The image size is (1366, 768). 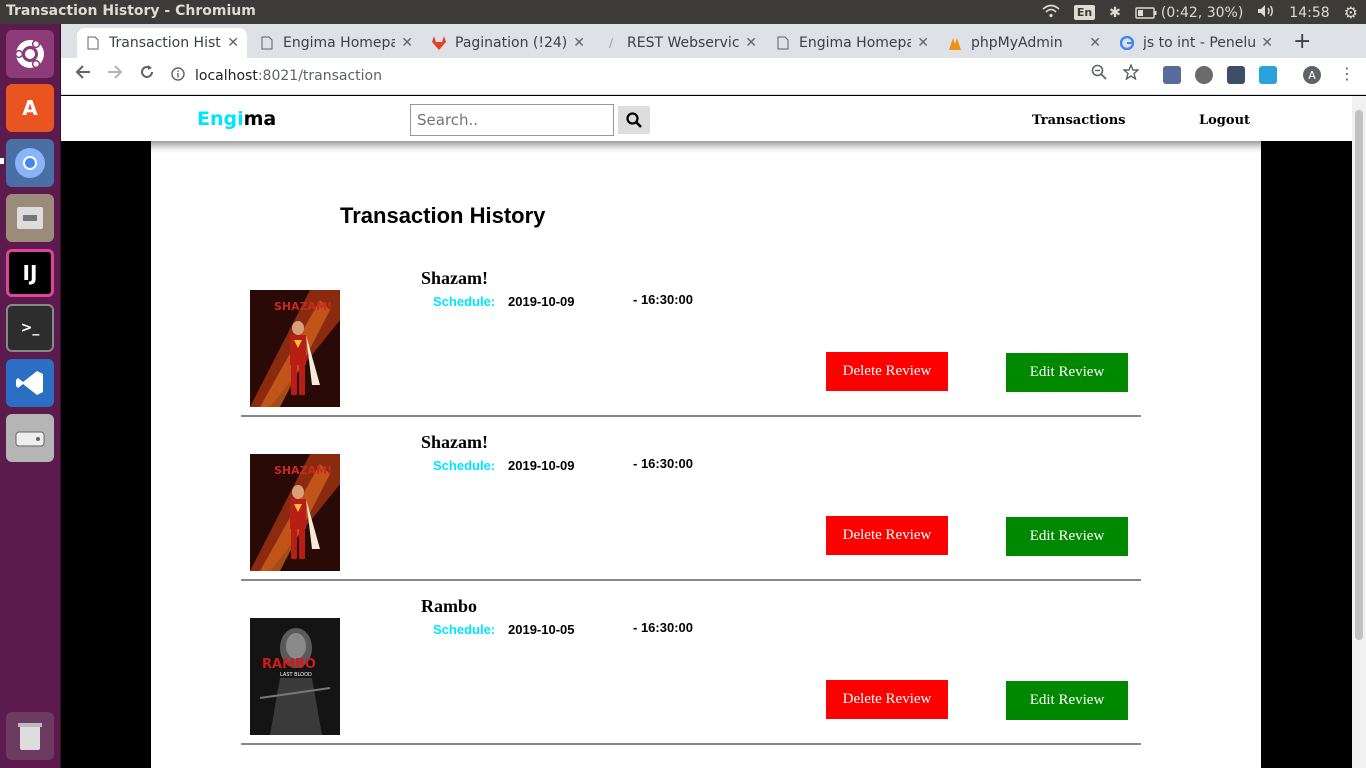 What do you see at coordinates (683, 43) in the screenshot?
I see `tab-label: REST Webservice` at bounding box center [683, 43].